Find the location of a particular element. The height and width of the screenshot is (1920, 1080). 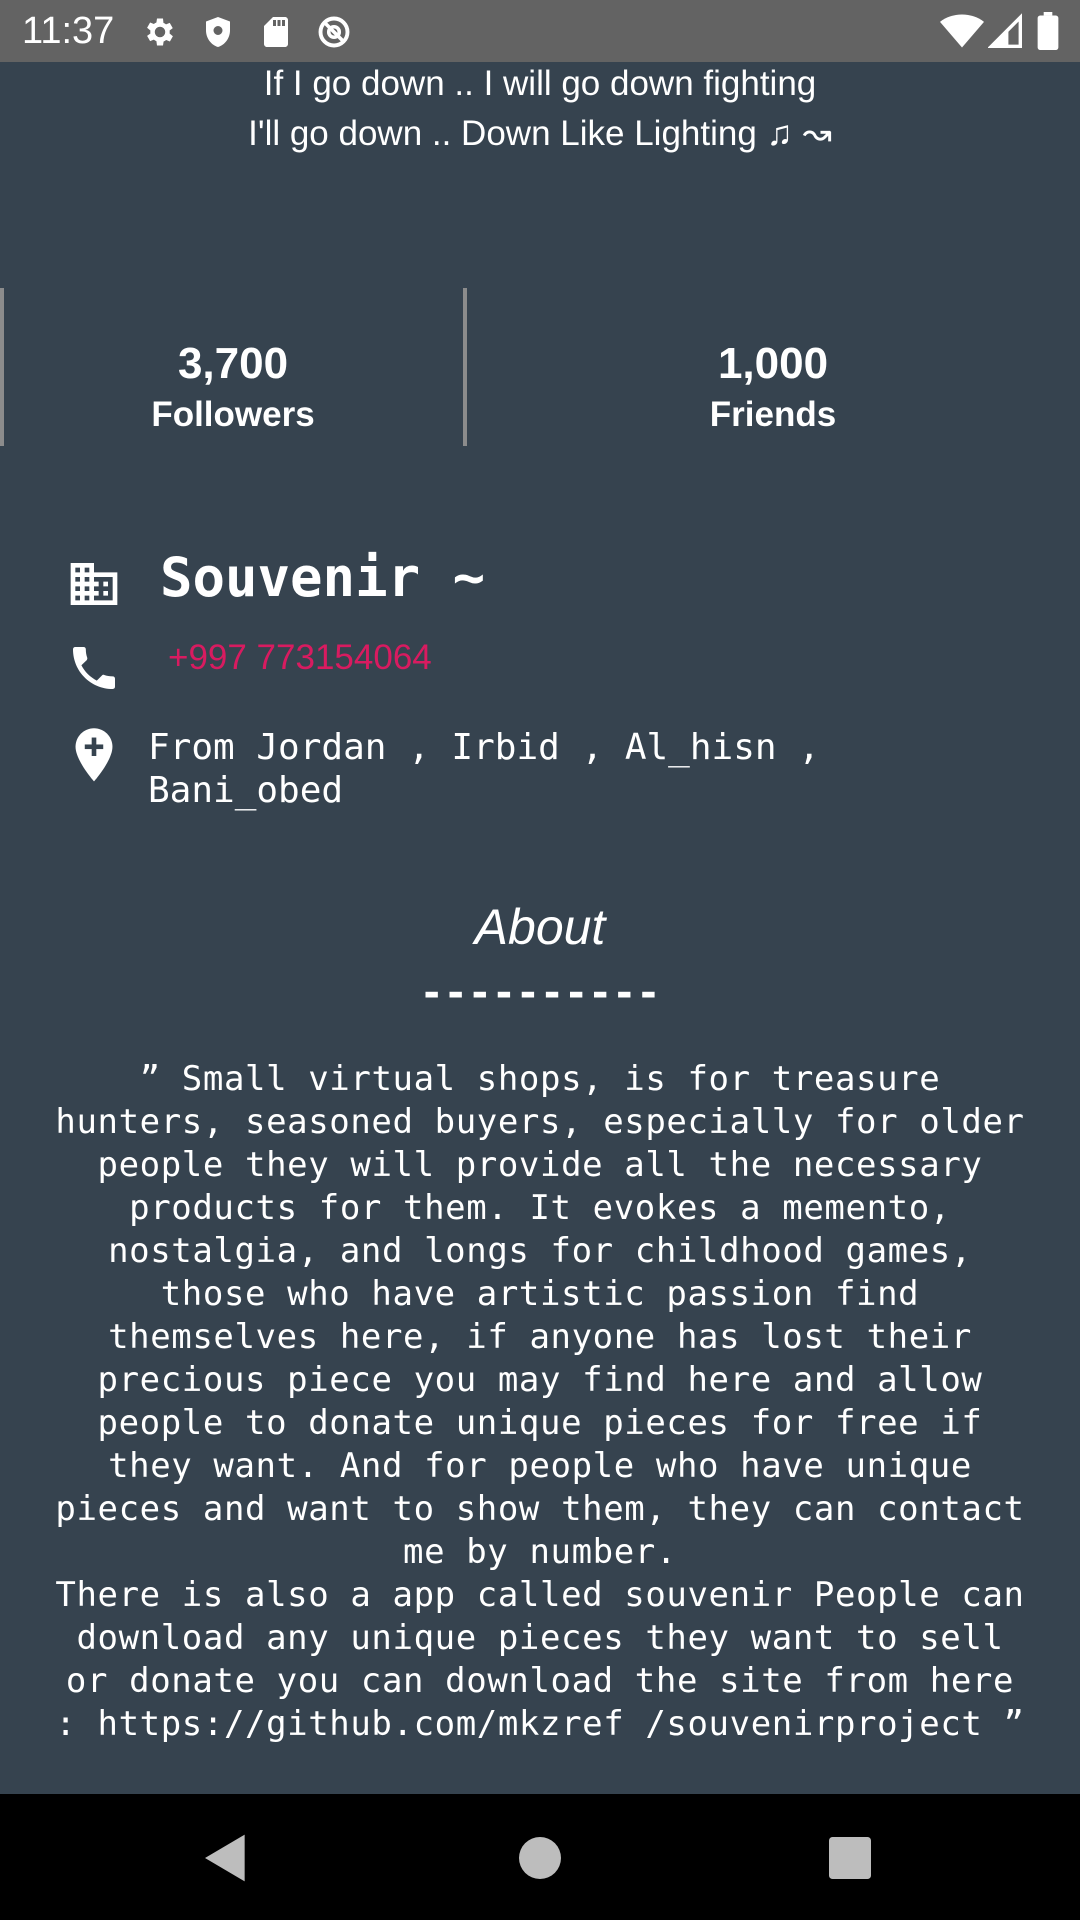

followers-stat: 3,700 Followers is located at coordinates (233, 389).